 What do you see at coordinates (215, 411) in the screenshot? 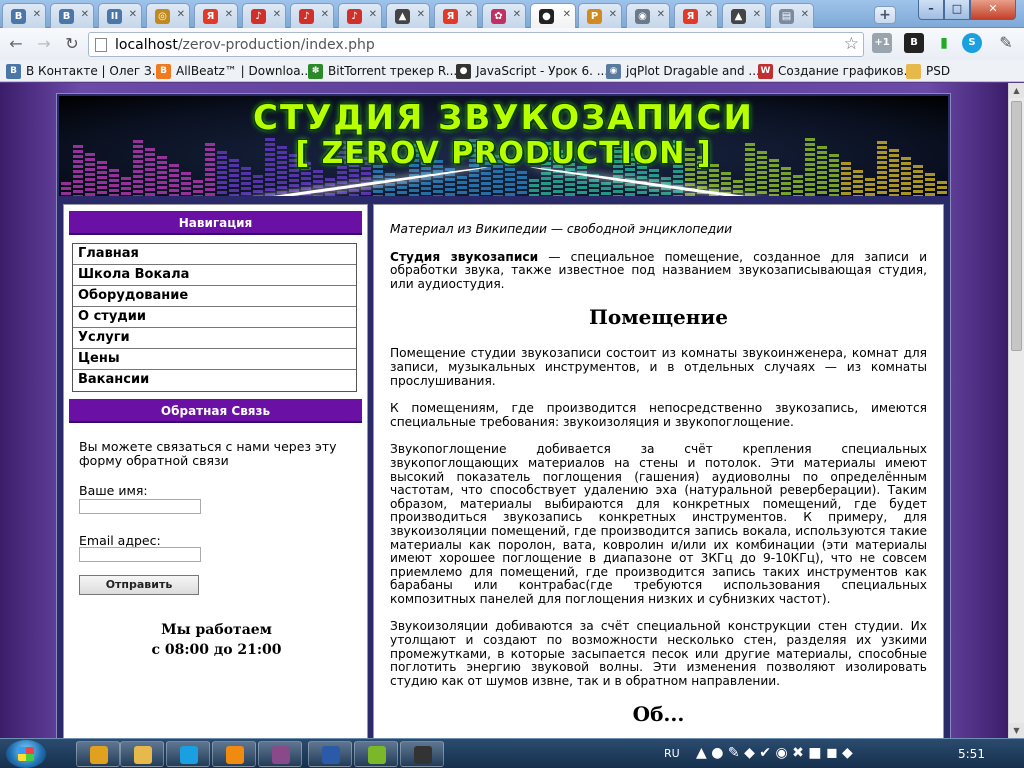
I see `feedback-heading: Обратная Связь` at bounding box center [215, 411].